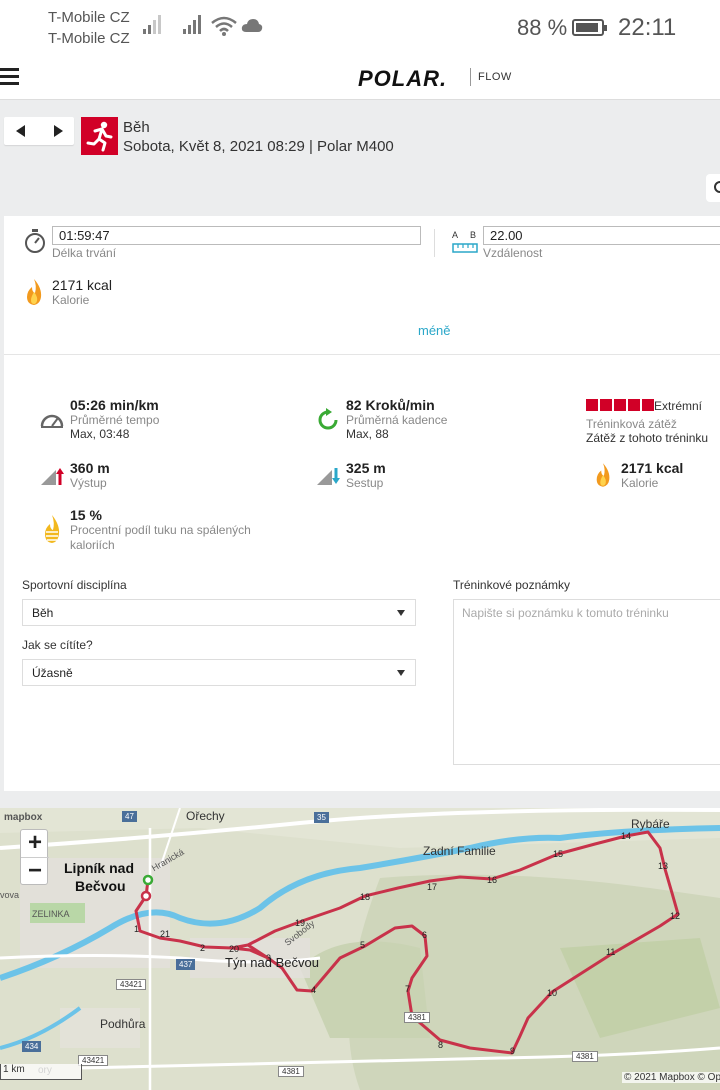 The height and width of the screenshot is (1090, 720). Describe the element at coordinates (89, 38) in the screenshot. I see `carrier-label-2: T-Mobile CZ` at that location.